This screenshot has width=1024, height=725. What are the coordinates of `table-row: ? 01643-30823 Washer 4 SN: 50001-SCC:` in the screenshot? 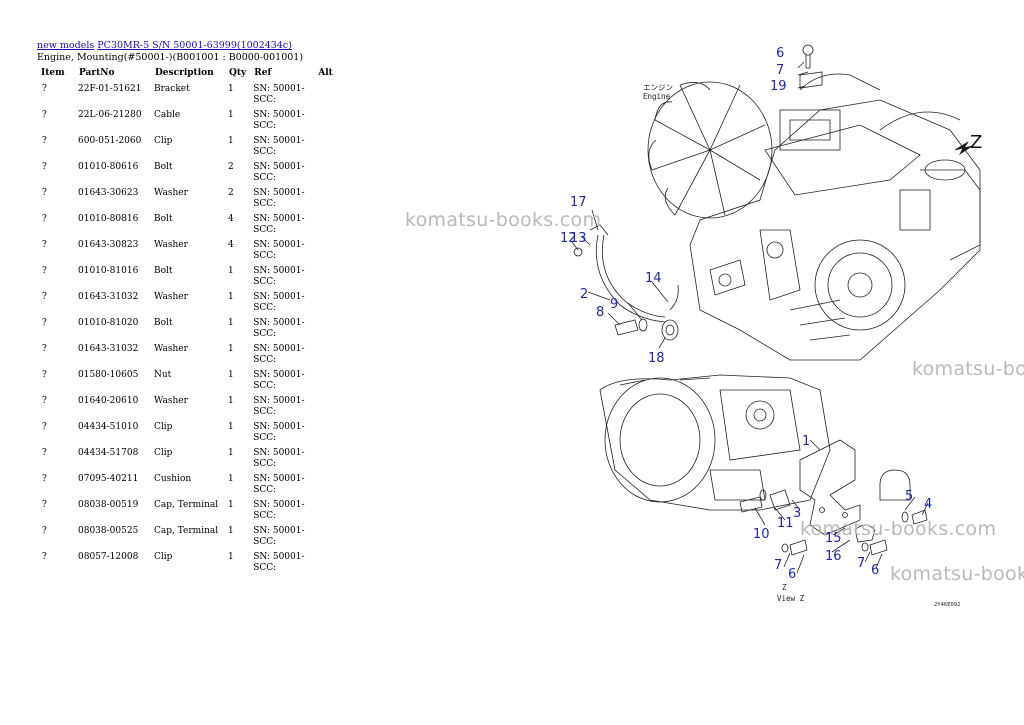 It's located at (188, 253).